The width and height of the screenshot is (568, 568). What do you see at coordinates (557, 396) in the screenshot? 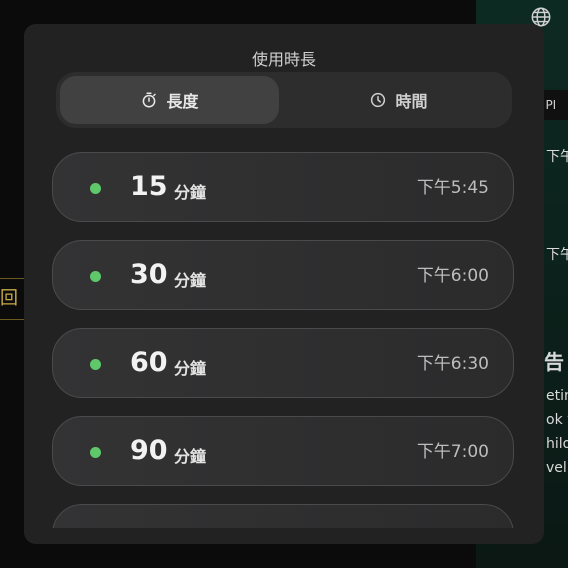
I see `background-text: etin` at bounding box center [557, 396].